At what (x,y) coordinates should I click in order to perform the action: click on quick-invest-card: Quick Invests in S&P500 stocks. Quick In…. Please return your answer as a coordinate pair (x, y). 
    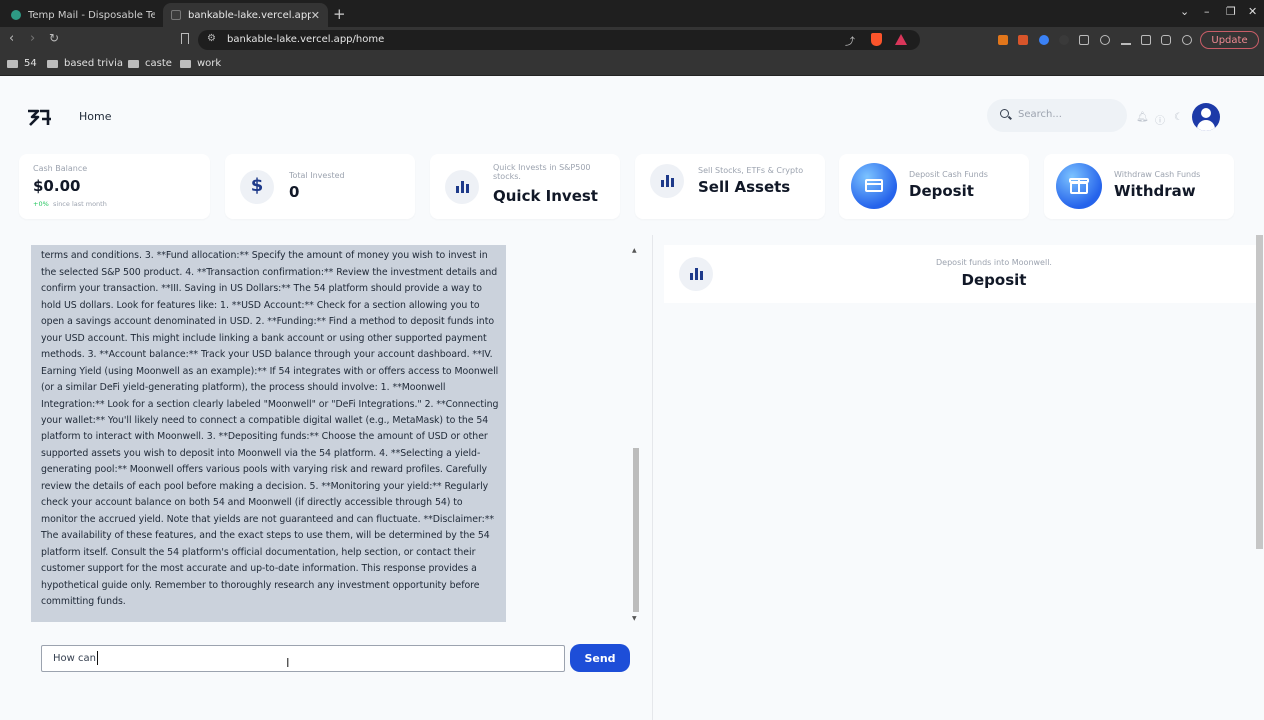
    Looking at the image, I should click on (525, 186).